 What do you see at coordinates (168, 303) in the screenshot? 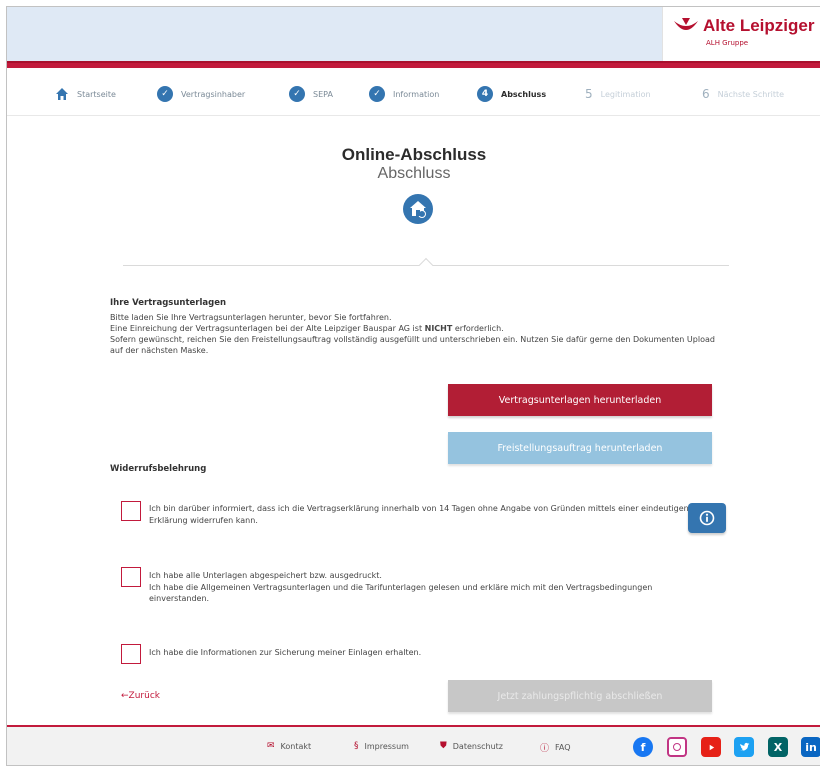
I see `documents-heading: Ihre Vertragsunterlagen` at bounding box center [168, 303].